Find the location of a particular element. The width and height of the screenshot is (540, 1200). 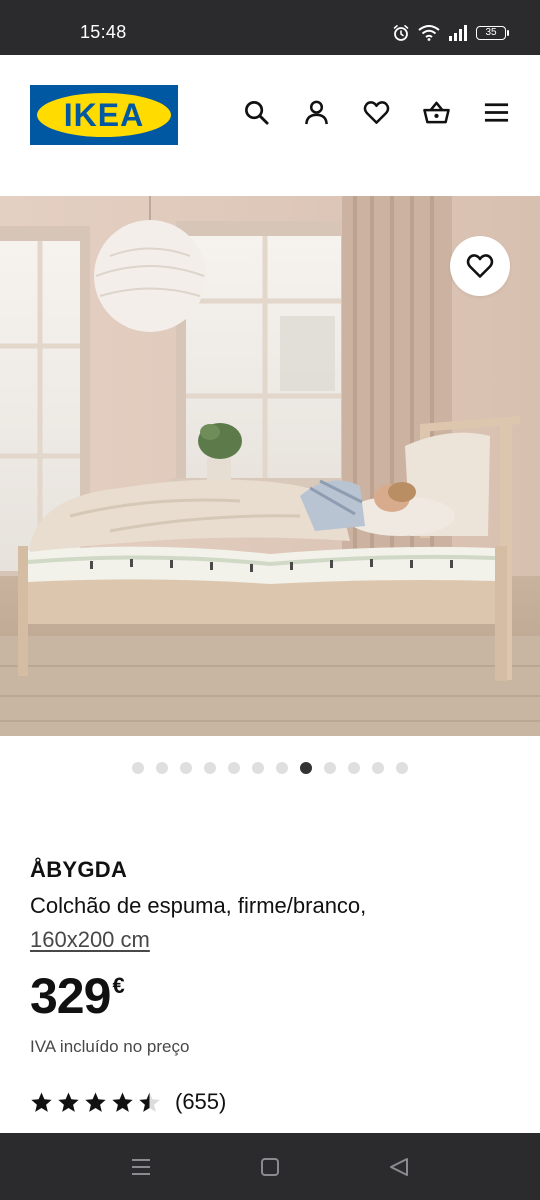

alarm-icon is located at coordinates (401, 33).